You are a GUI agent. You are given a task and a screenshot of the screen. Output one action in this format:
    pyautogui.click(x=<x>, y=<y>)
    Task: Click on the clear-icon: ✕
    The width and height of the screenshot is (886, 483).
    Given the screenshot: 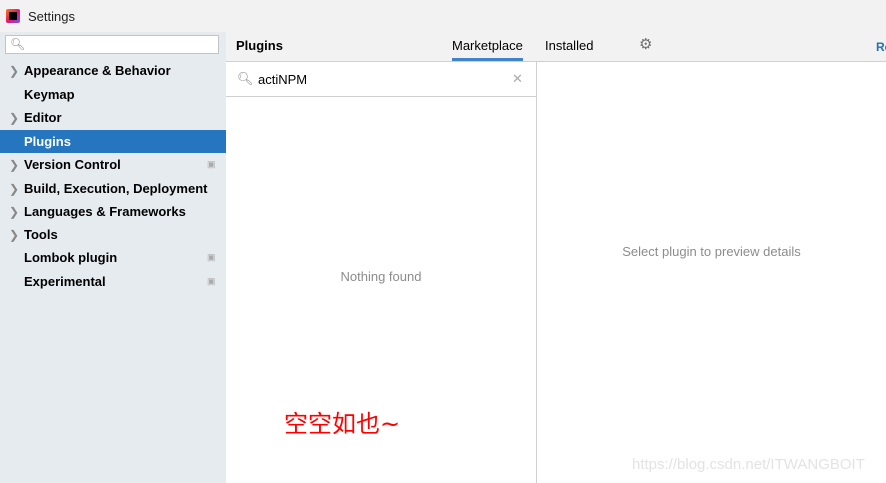 What is the action you would take?
    pyautogui.click(x=517, y=79)
    